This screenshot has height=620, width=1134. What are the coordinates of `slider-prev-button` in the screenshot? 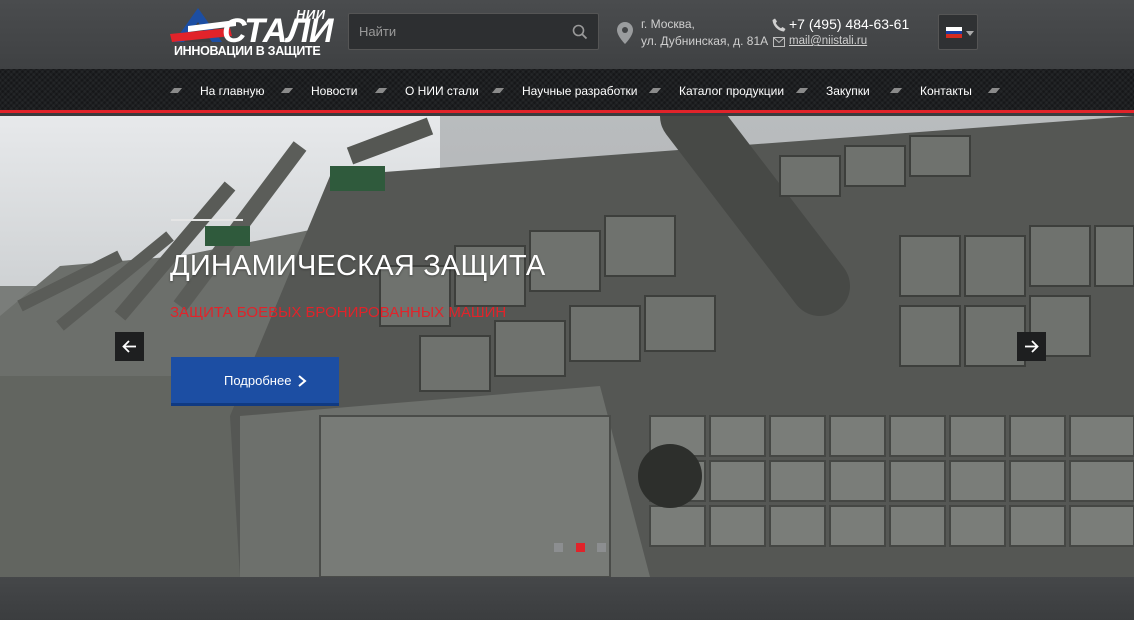 It's located at (129, 346).